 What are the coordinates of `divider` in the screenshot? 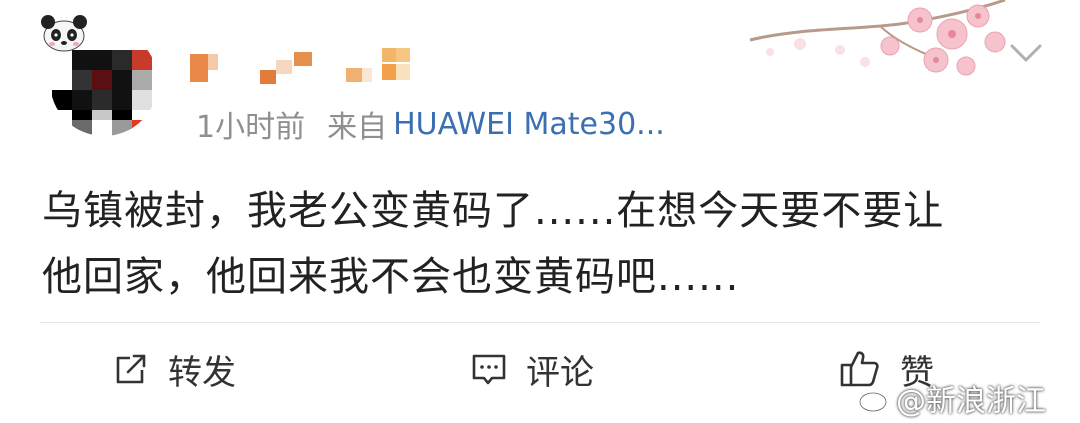 It's located at (540, 322).